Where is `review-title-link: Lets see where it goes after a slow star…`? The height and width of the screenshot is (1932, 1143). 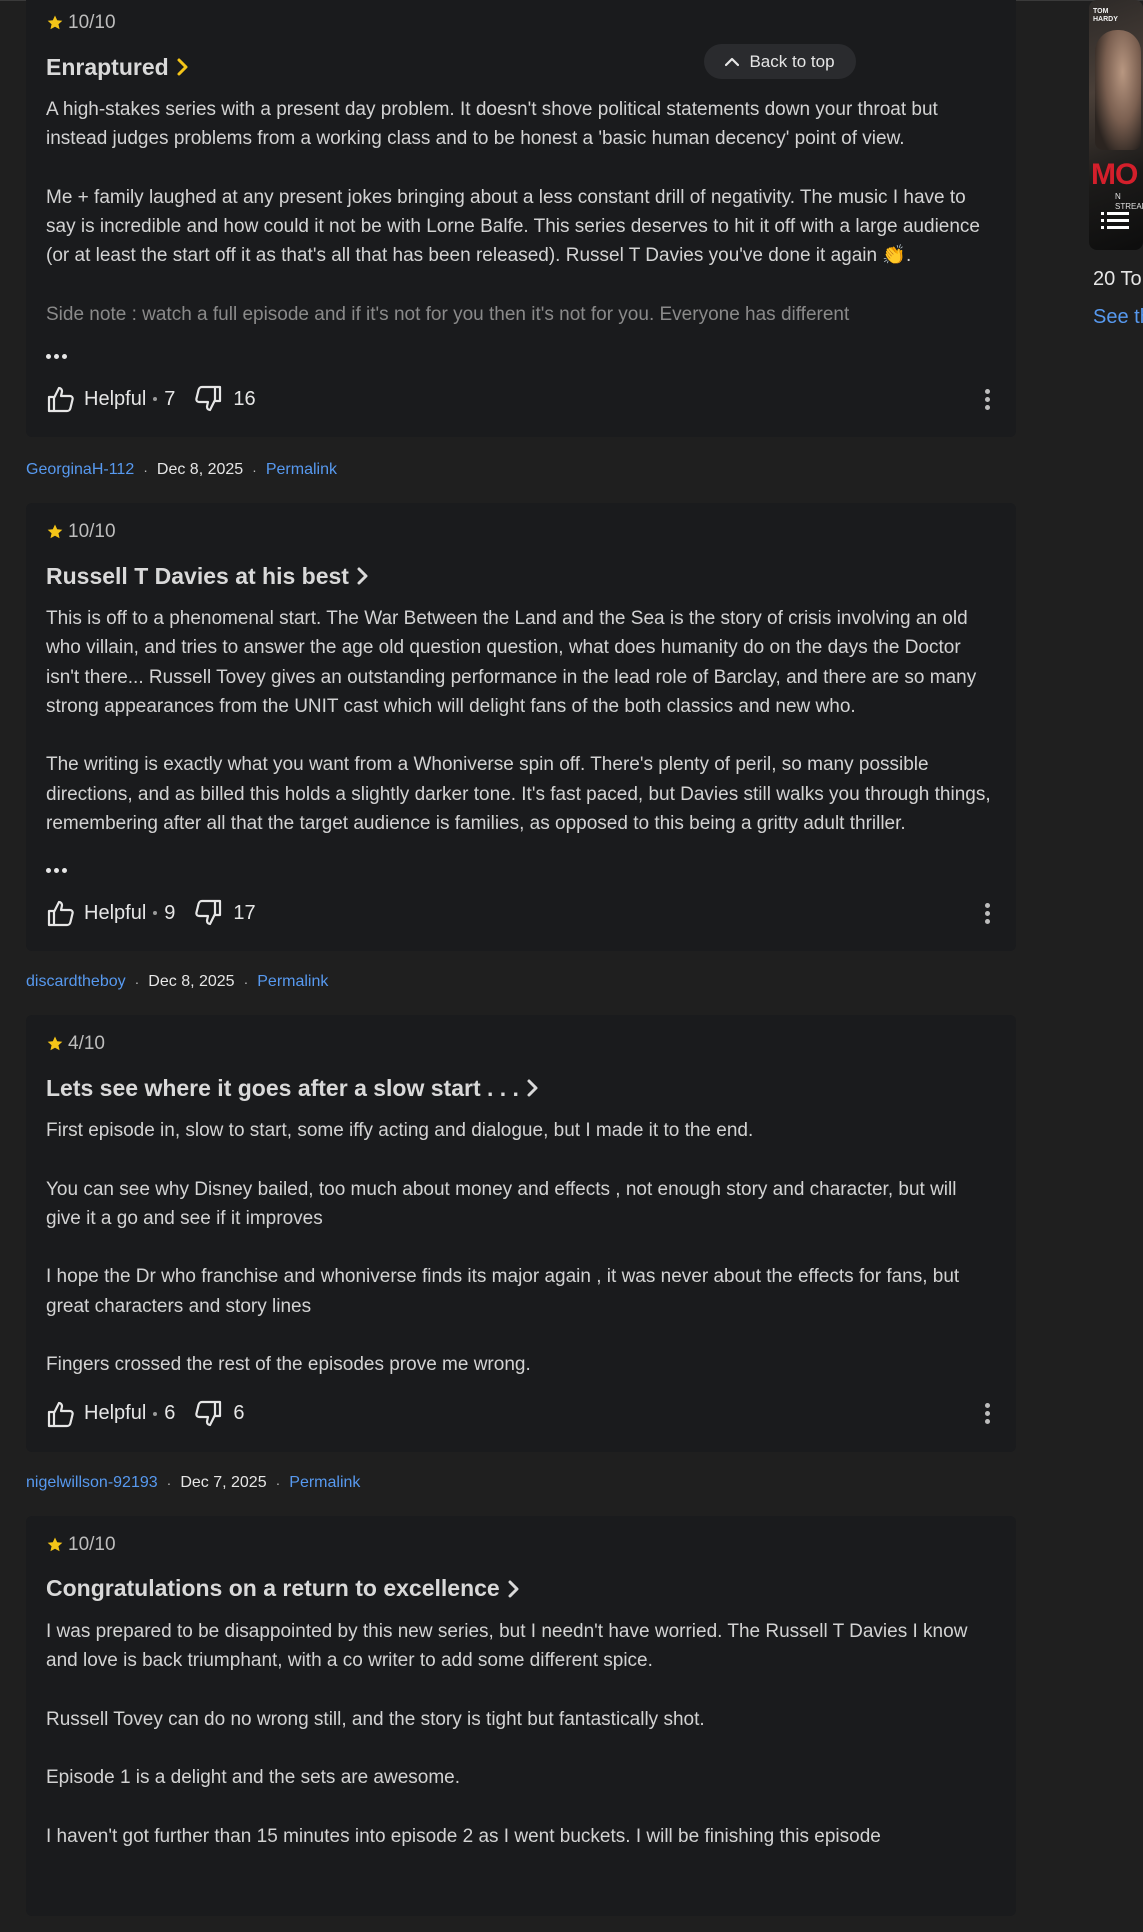
review-title-link: Lets see where it goes after a slow star… is located at coordinates (521, 1088).